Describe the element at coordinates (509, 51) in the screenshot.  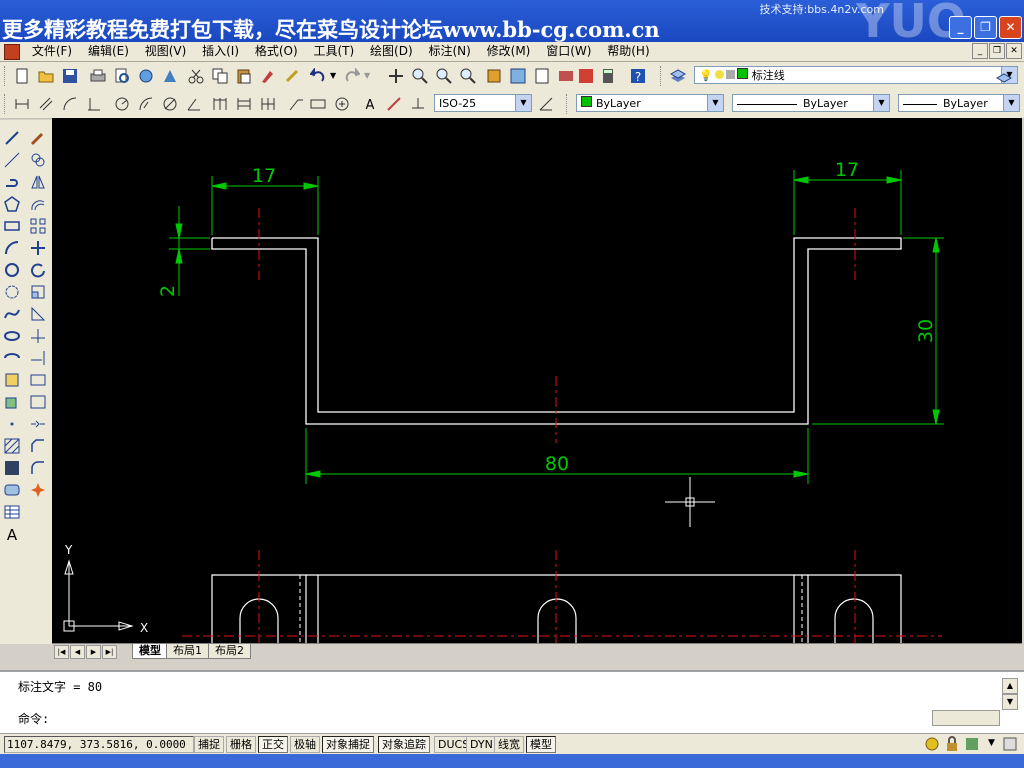
I see `menu-modify: 修改(M)` at that location.